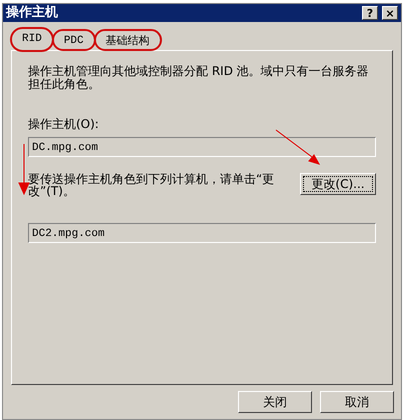 This screenshot has height=420, width=404. I want to click on dialog-button: 取消, so click(357, 402).